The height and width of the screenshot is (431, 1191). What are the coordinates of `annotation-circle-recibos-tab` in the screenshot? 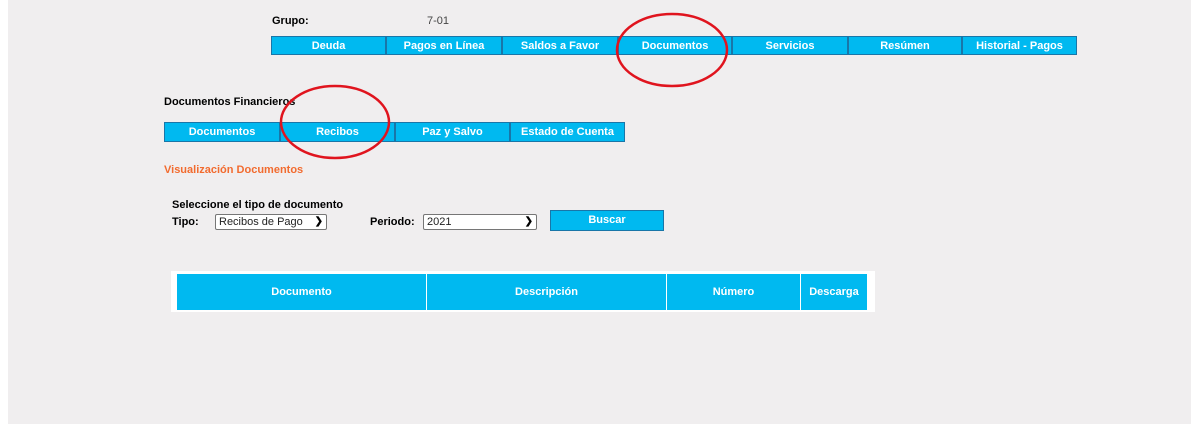 It's located at (335, 122).